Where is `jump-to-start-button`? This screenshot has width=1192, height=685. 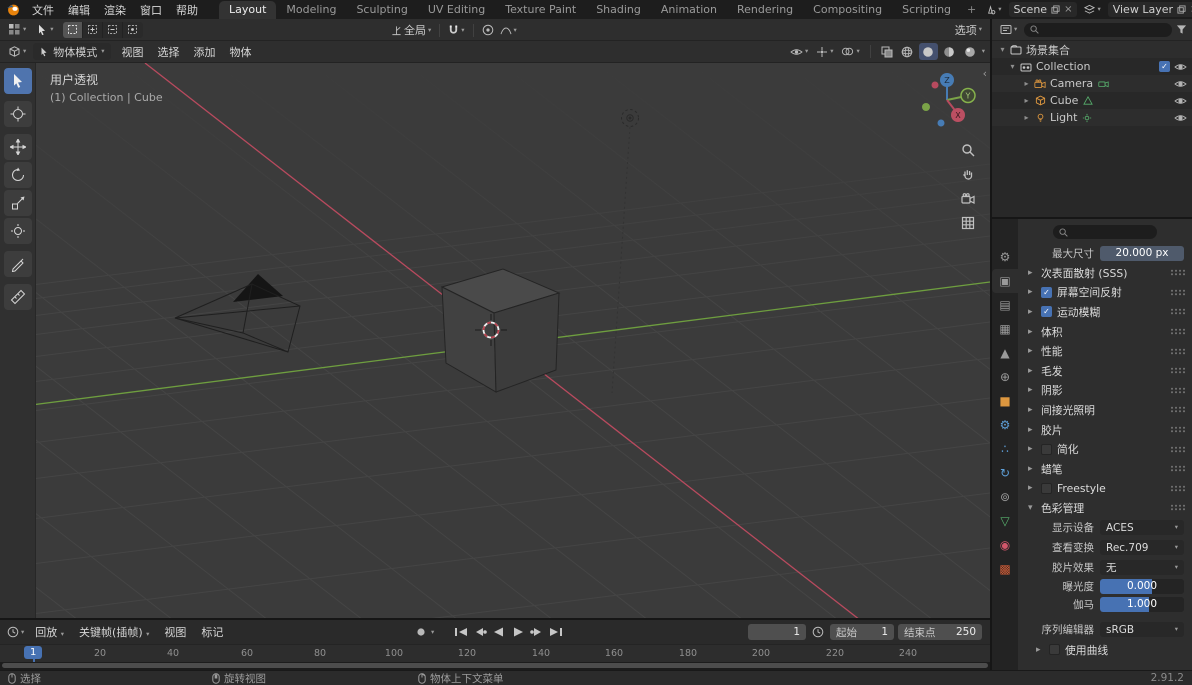
jump-to-start-button is located at coordinates (460, 632).